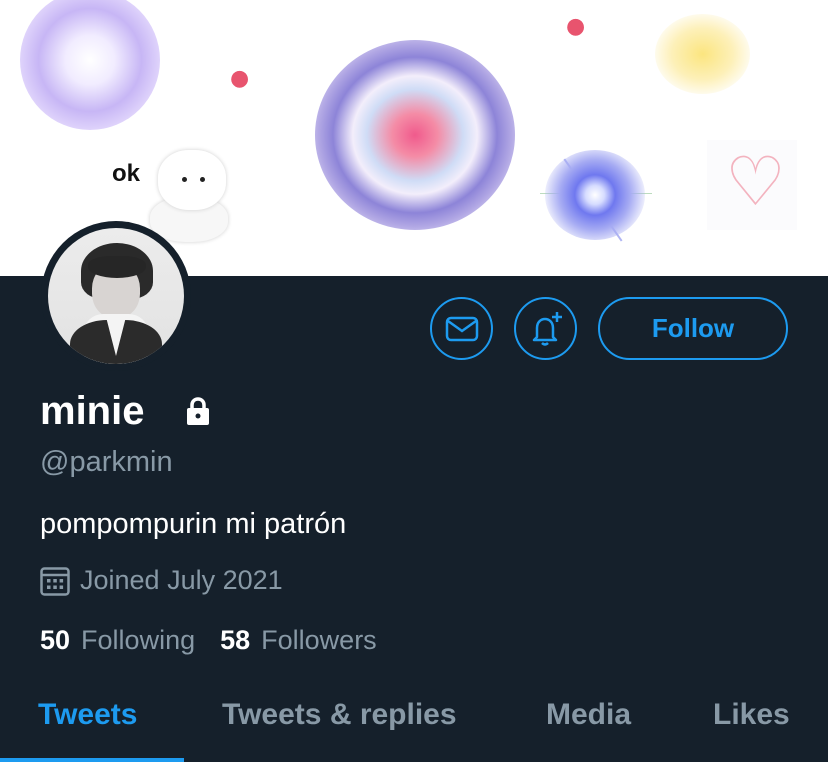 Image resolution: width=828 pixels, height=762 pixels. Describe the element at coordinates (106, 462) in the screenshot. I see `username-handle: @parkmin` at that location.